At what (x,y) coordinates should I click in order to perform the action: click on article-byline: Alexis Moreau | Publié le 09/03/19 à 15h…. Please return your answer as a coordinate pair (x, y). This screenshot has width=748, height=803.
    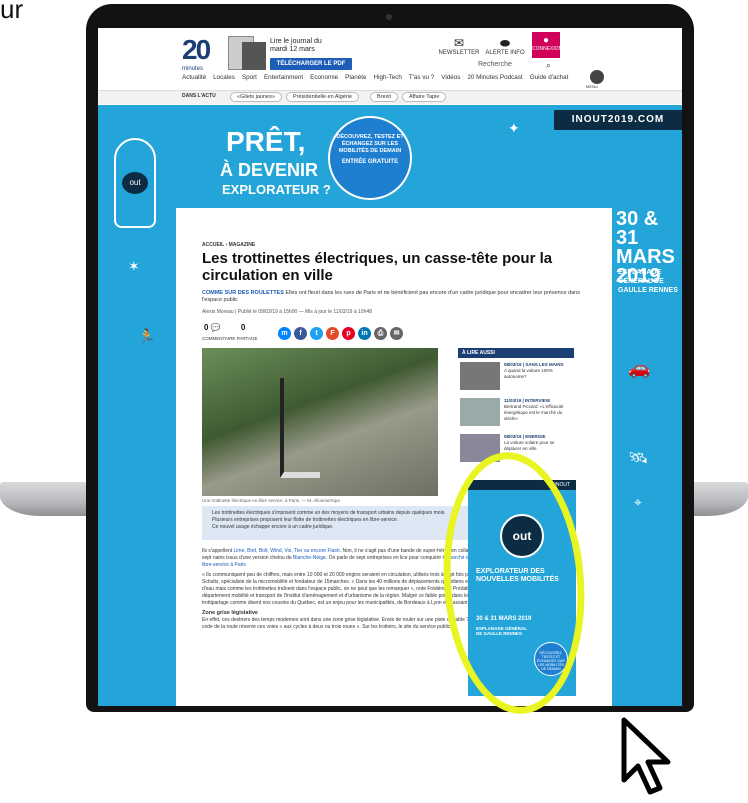
    Looking at the image, I should click on (287, 312).